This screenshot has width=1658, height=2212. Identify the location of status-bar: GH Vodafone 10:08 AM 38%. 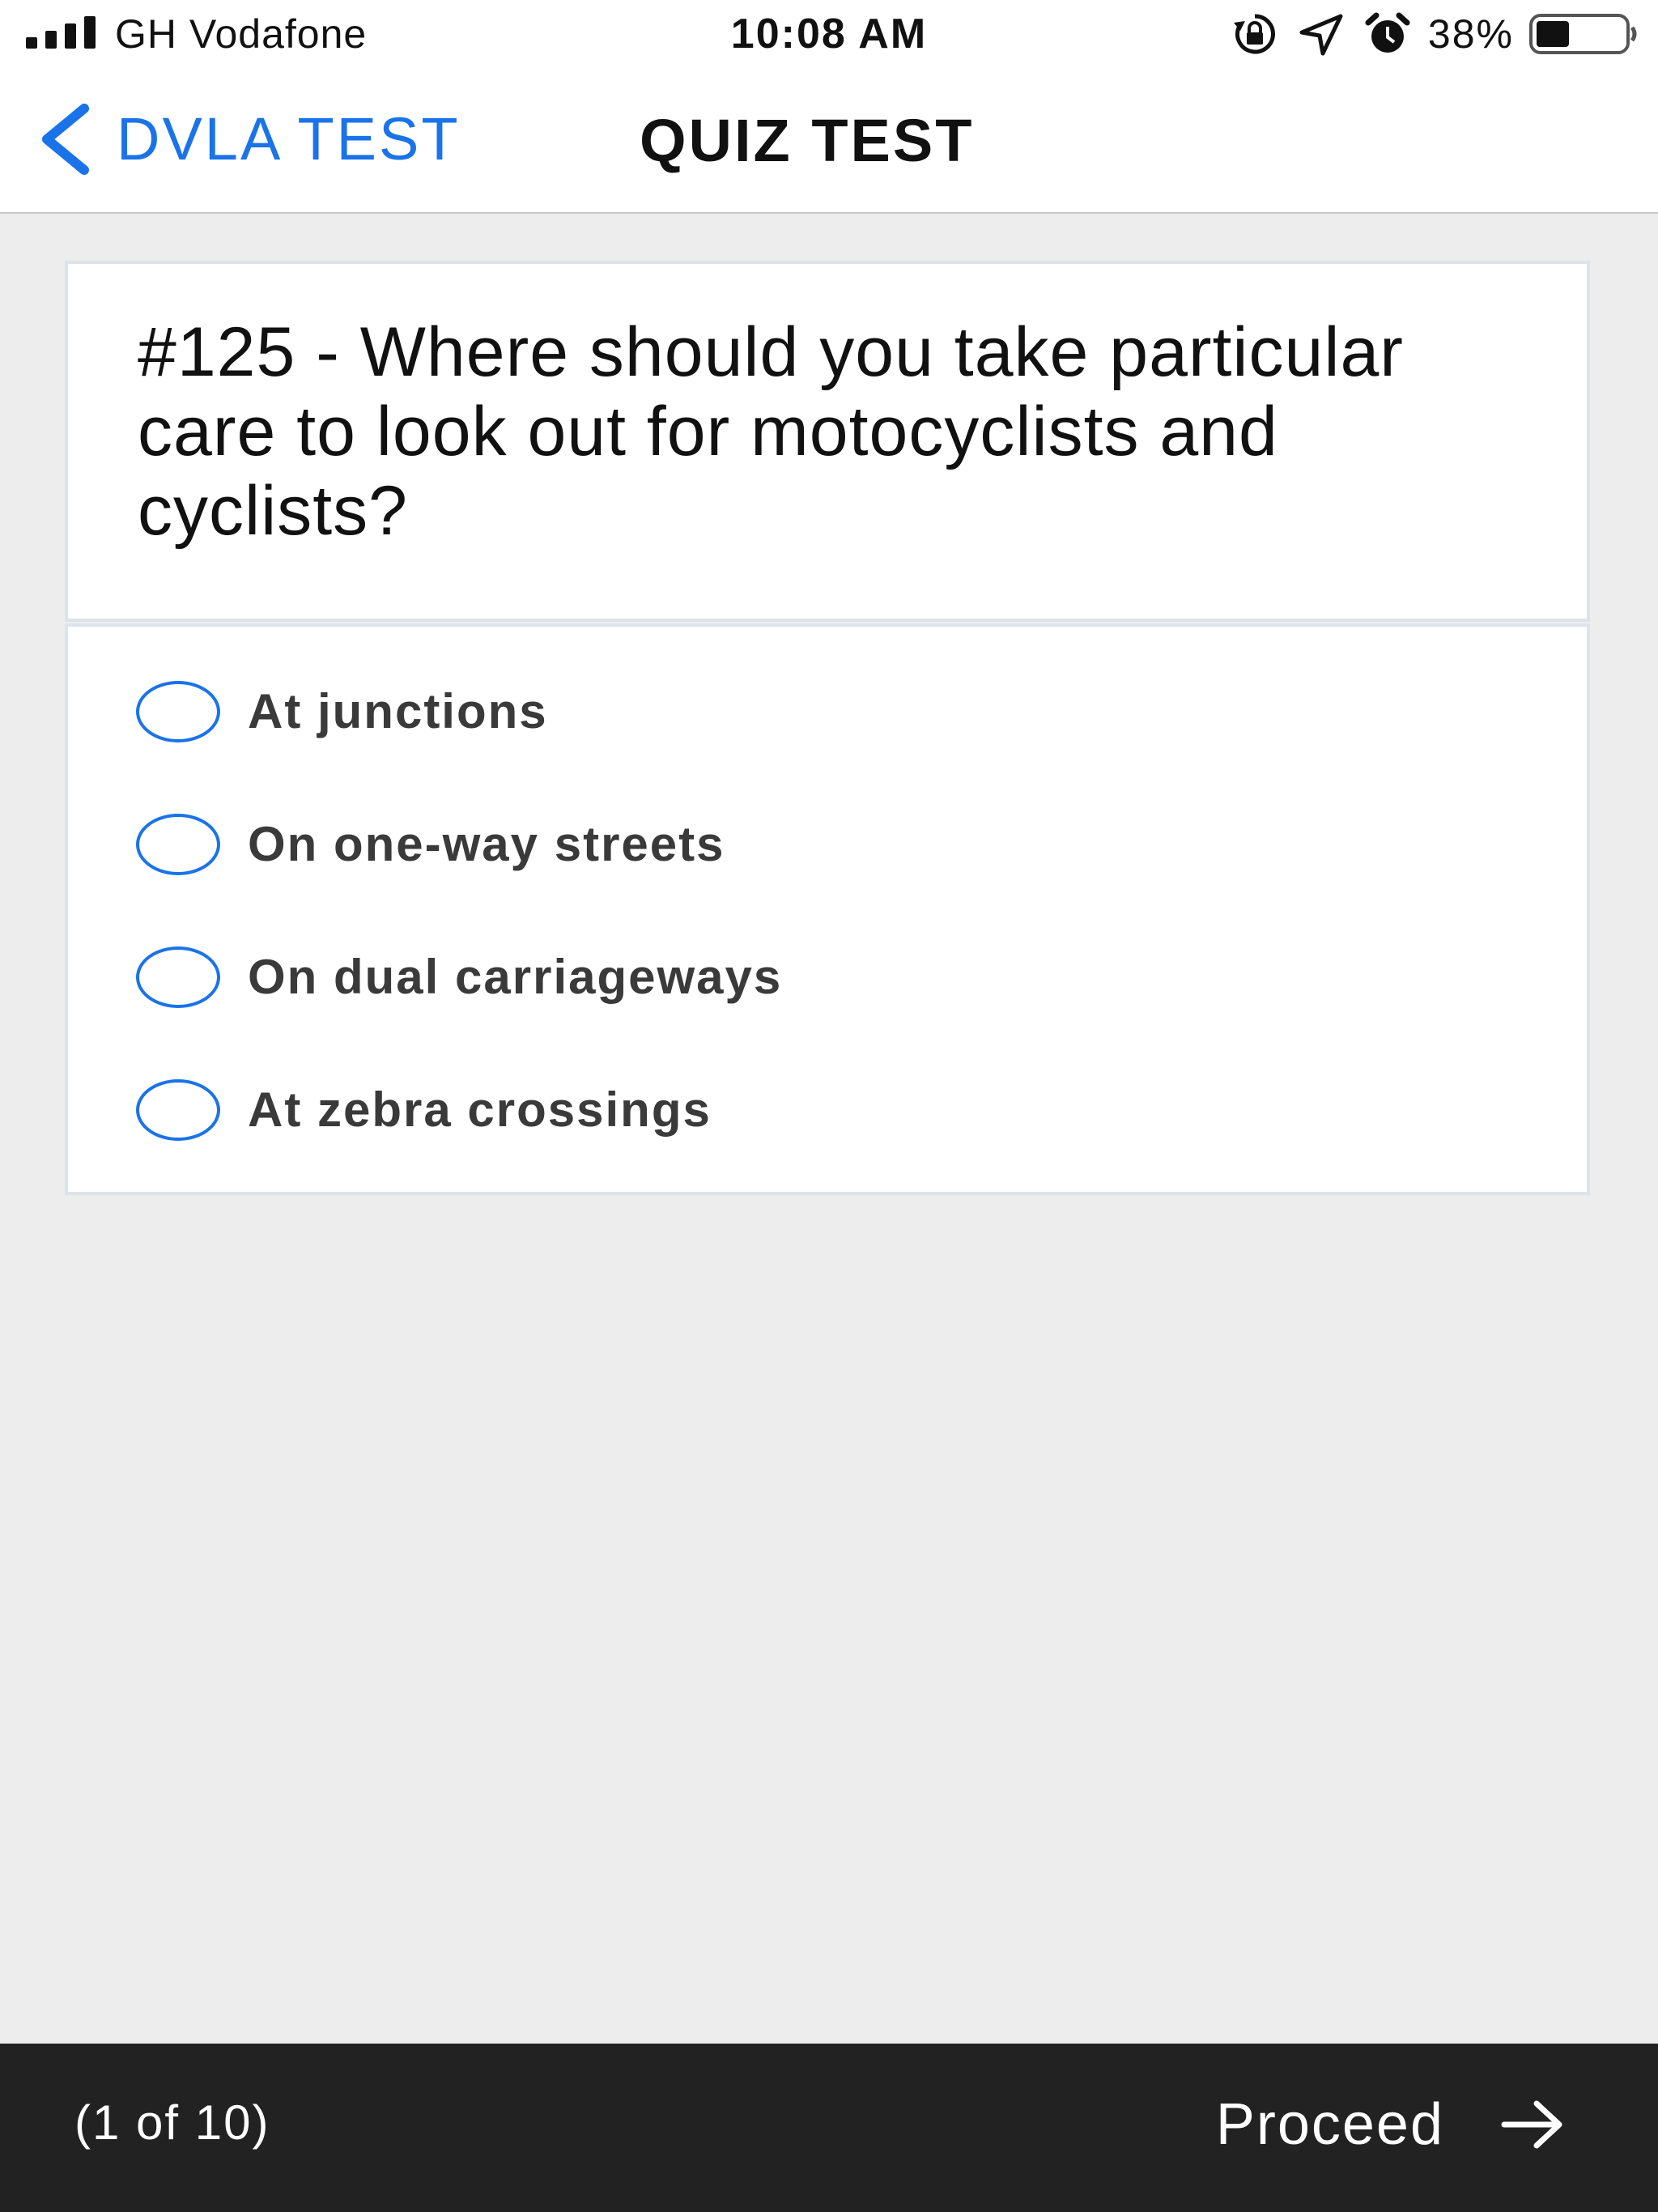
(829, 35).